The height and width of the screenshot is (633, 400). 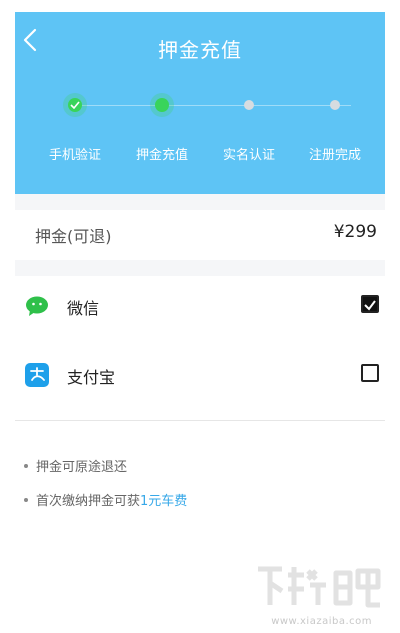 I want to click on page-title: 押金充值, so click(x=200, y=50).